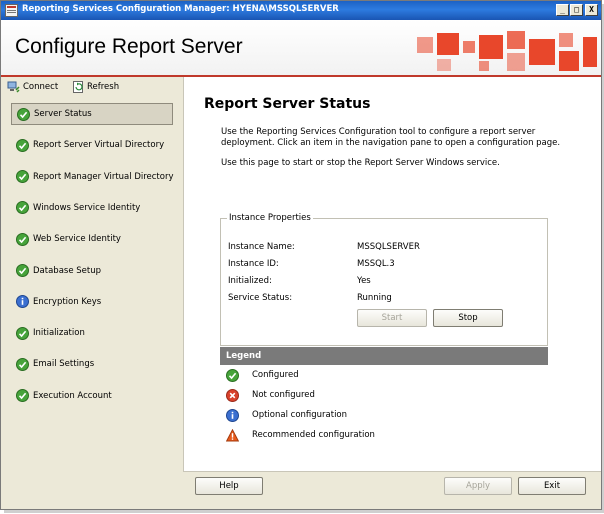 The height and width of the screenshot is (514, 604). What do you see at coordinates (392, 485) in the screenshot?
I see `button-bar: Help Apply Exit` at bounding box center [392, 485].